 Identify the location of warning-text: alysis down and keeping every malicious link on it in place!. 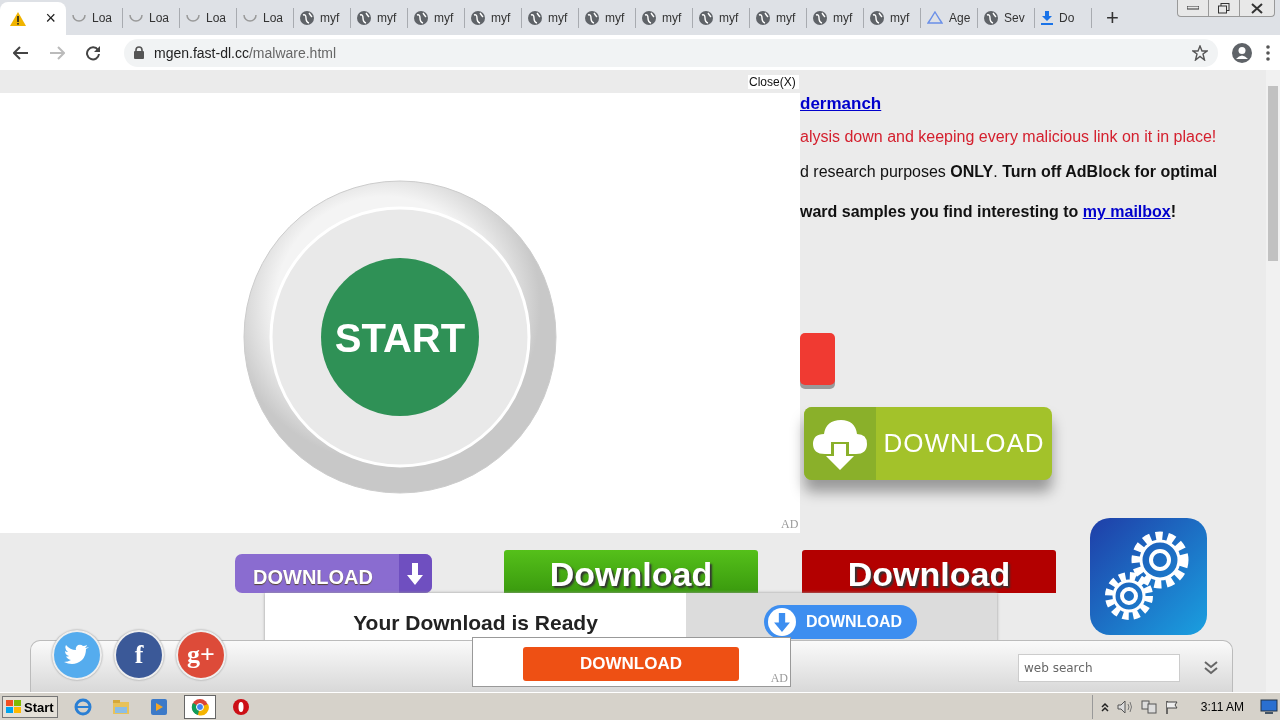
(1008, 137).